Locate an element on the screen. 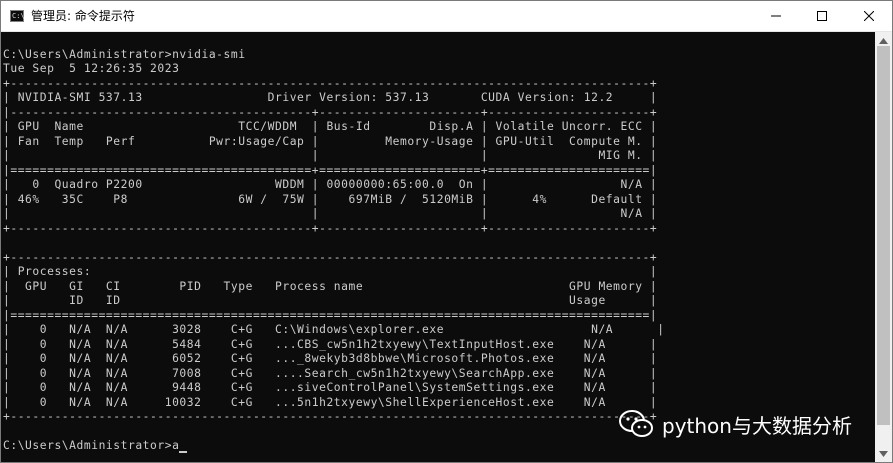 Image resolution: width=893 pixels, height=463 pixels. vertical-scrollbar is located at coordinates (883, 247).